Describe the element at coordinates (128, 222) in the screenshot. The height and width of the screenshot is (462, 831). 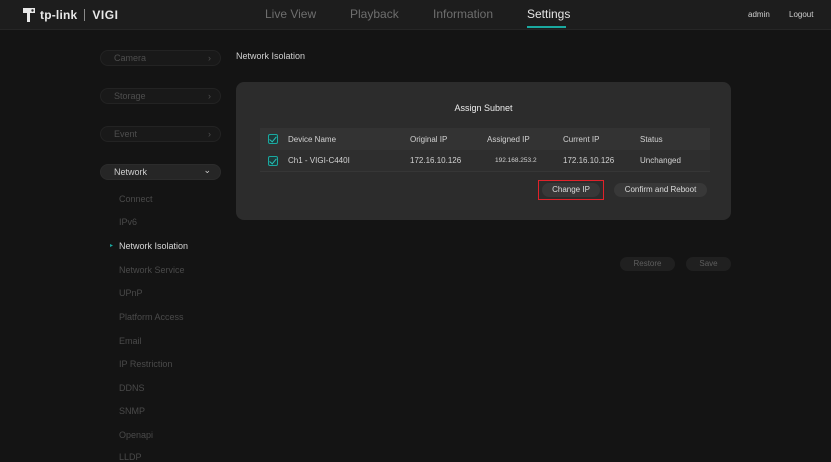
I see `sidebar-item-ipv6: IPv6` at that location.